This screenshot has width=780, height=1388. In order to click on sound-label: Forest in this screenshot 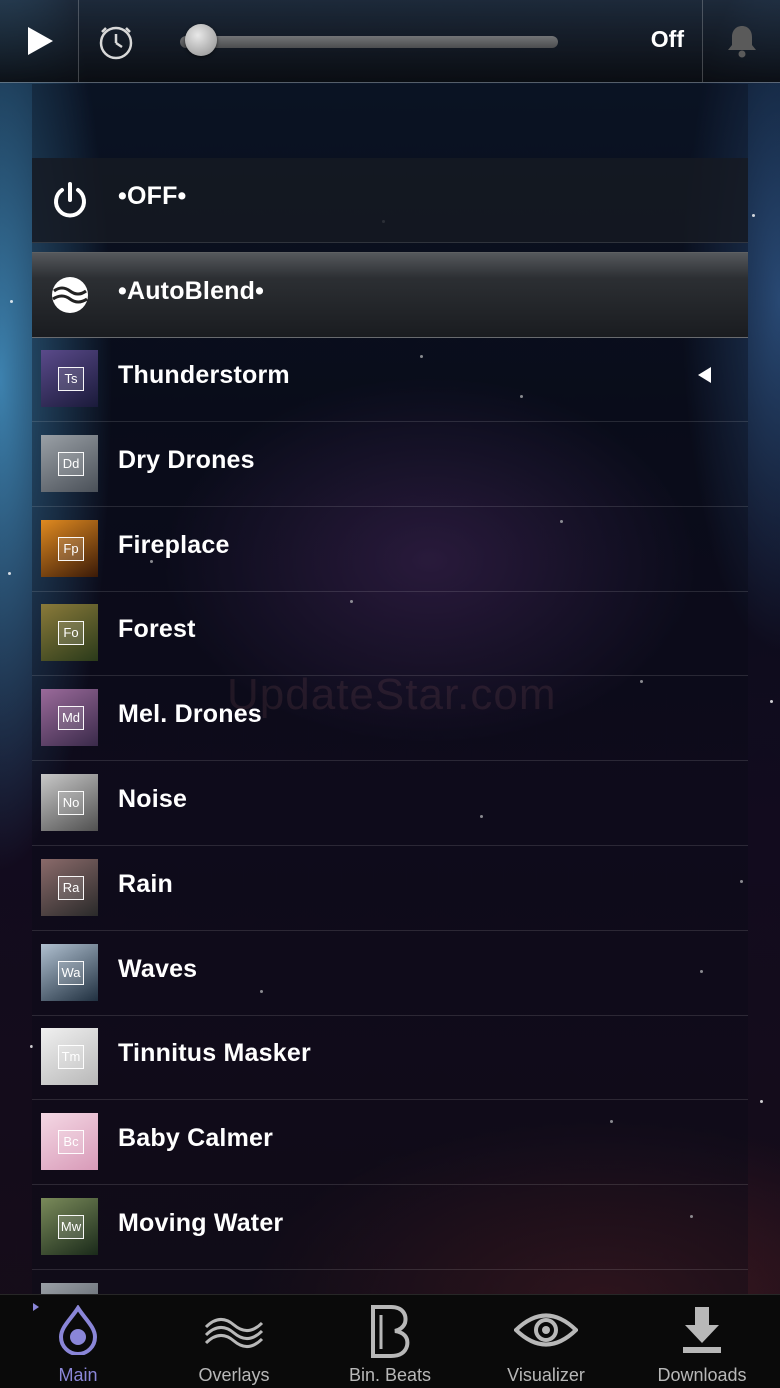, I will do `click(157, 629)`.